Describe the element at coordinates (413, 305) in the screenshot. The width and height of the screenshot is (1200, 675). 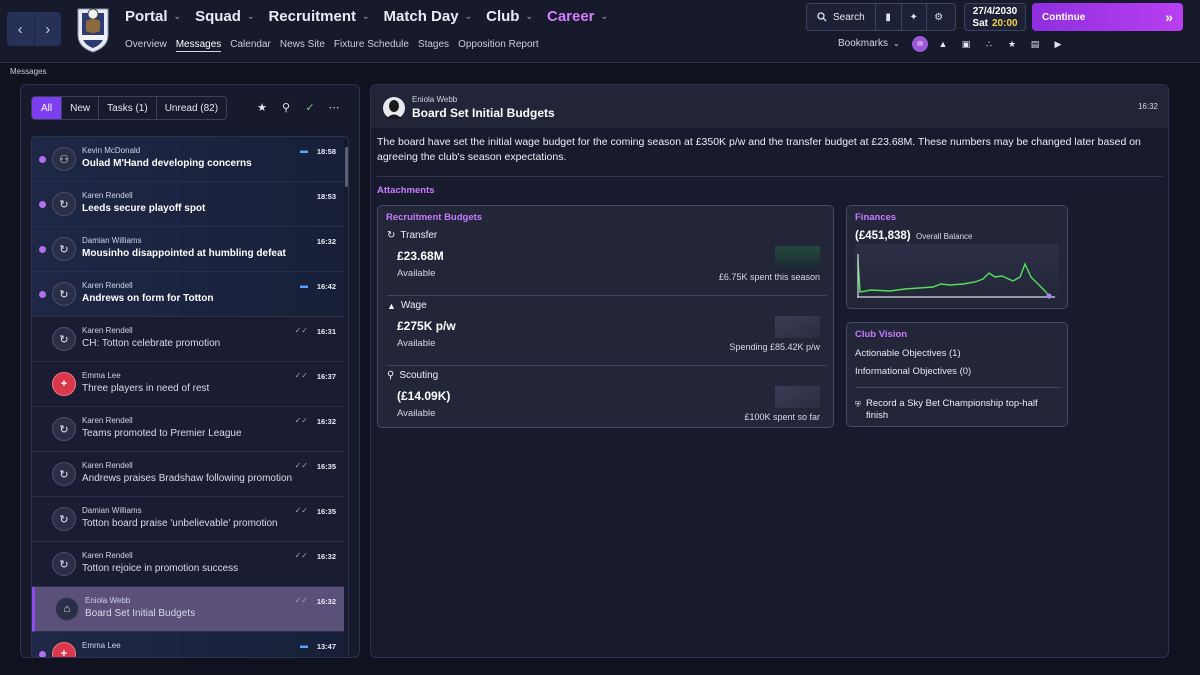
I see `wage-label: Wage` at that location.